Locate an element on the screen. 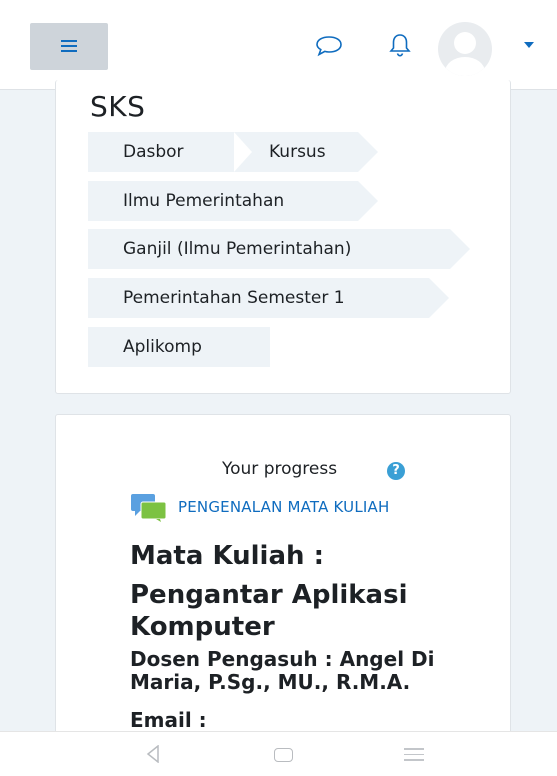  breadcrumb-label: Kursus is located at coordinates (297, 152).